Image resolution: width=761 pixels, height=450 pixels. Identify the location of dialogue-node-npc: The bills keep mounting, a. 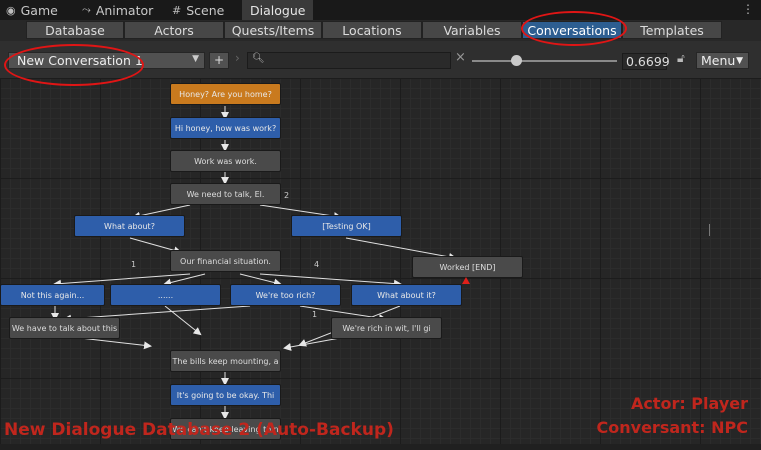
(225, 361).